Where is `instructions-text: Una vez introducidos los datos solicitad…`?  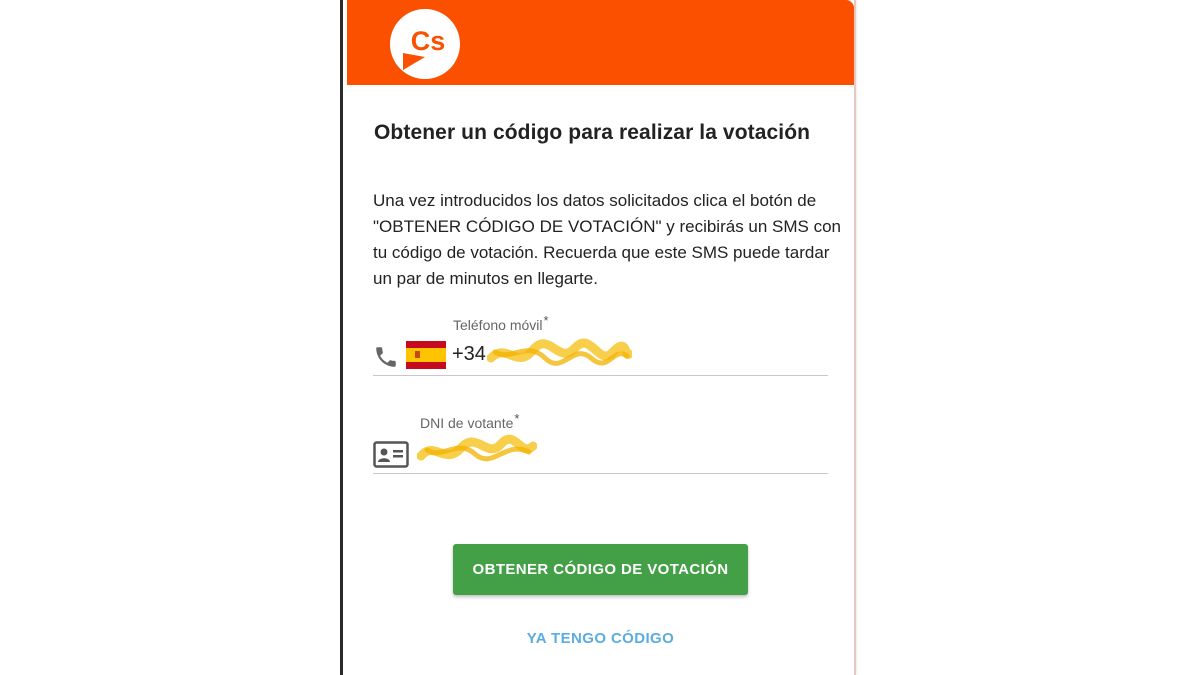
instructions-text: Una vez introducidos los datos solicitad… is located at coordinates (607, 239).